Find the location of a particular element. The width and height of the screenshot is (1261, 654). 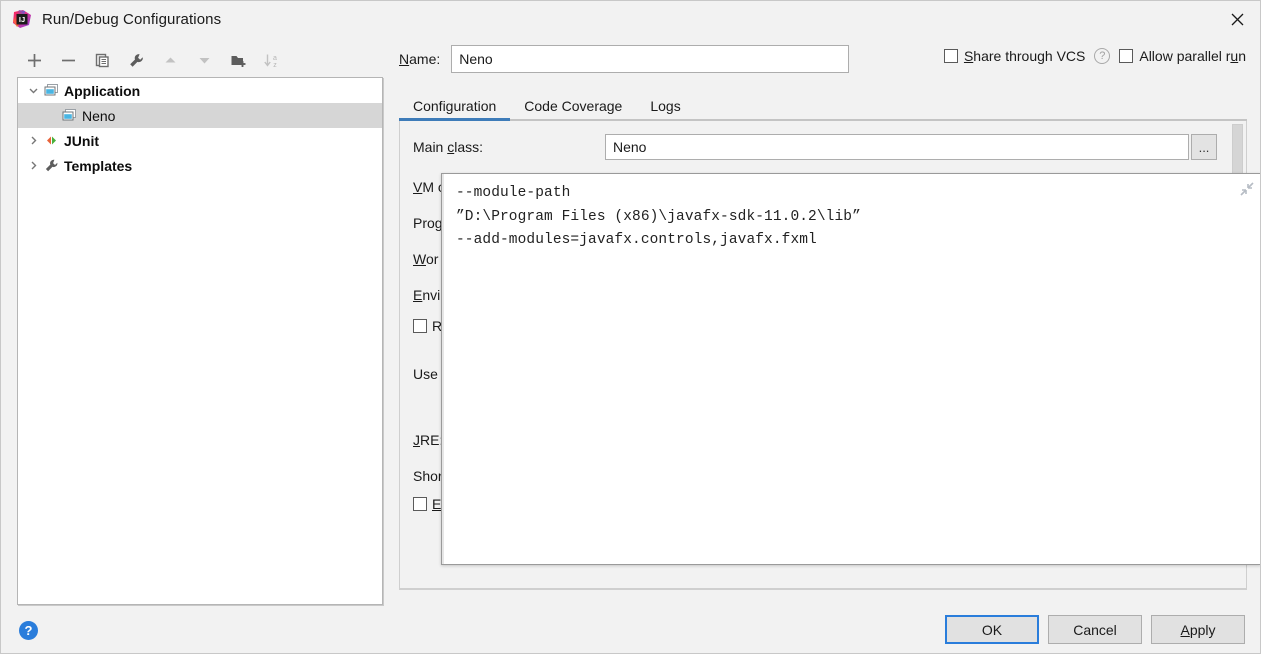

name-row: Name: is located at coordinates (624, 59).